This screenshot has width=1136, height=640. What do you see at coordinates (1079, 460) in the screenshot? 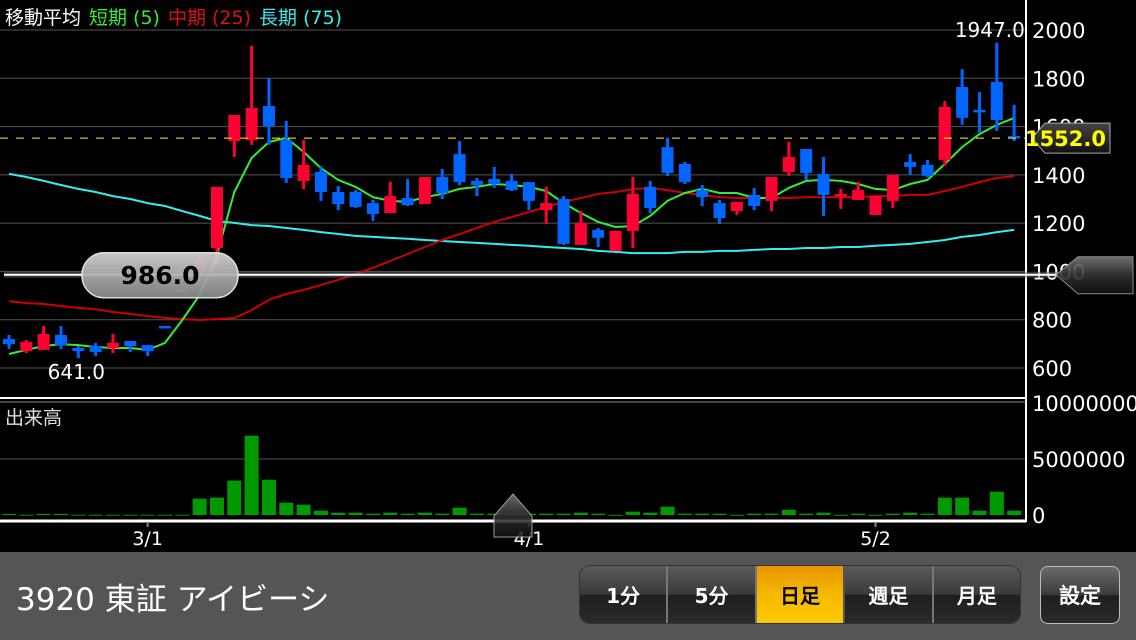
I see `volume-tick-label: 5000000` at bounding box center [1079, 460].